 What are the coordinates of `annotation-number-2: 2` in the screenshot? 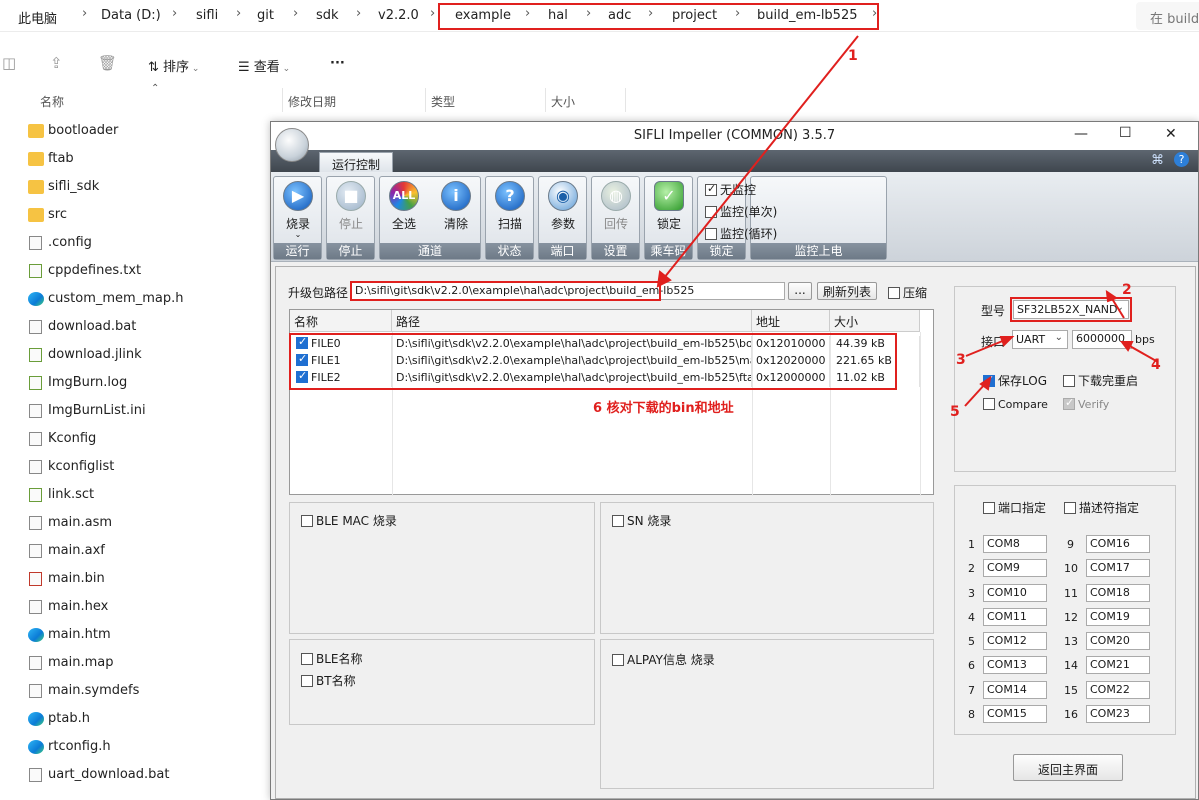 It's located at (1127, 290).